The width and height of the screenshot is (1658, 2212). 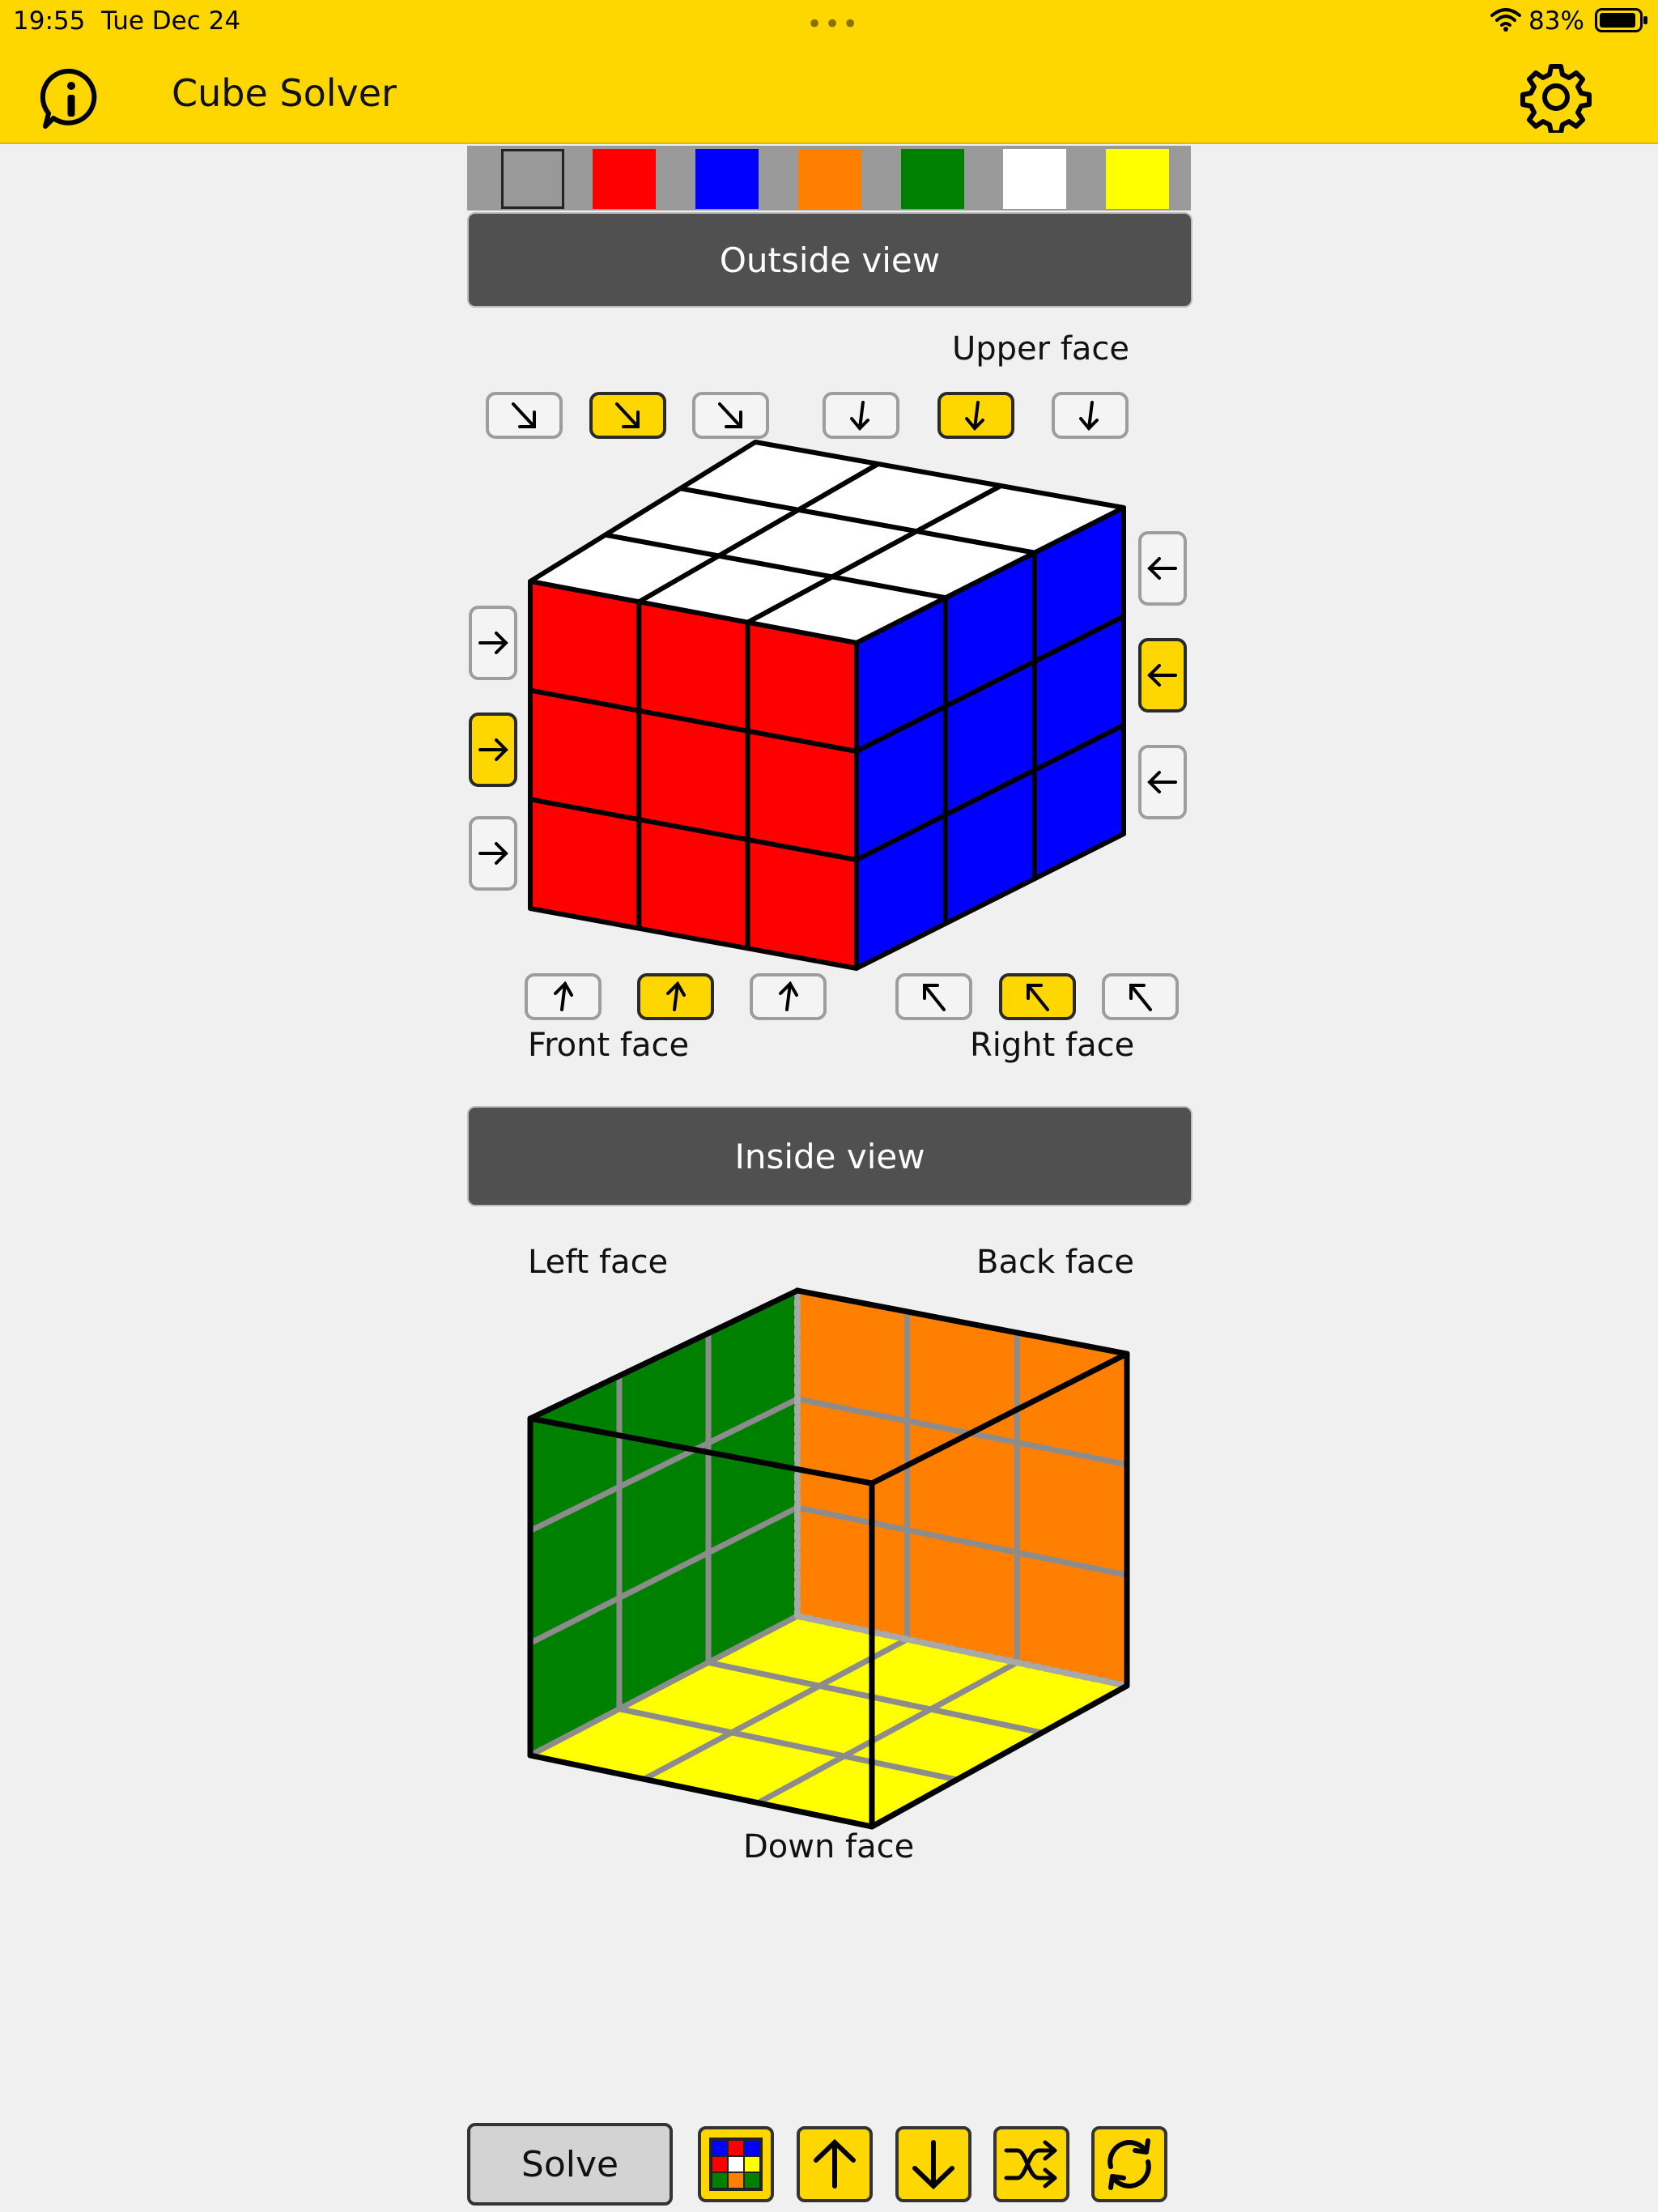 I want to click on outside-cube, so click(x=827, y=706).